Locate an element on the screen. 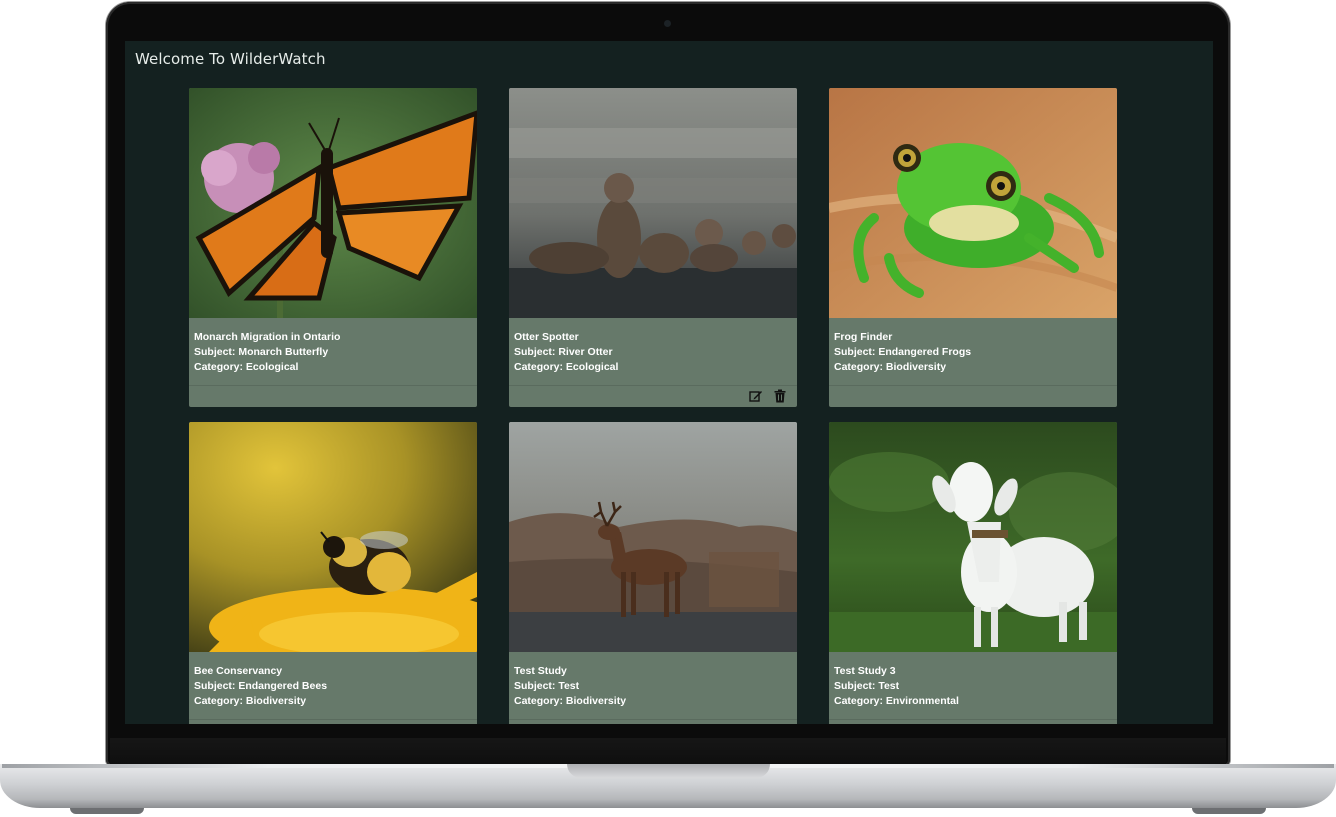 The image size is (1336, 817). card-title: Frog Finder is located at coordinates (863, 337).